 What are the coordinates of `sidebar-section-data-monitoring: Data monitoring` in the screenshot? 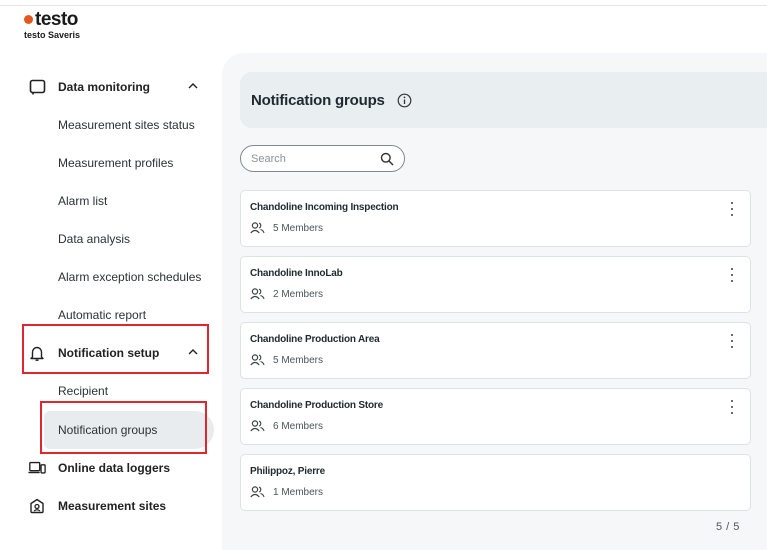 It's located at (119, 87).